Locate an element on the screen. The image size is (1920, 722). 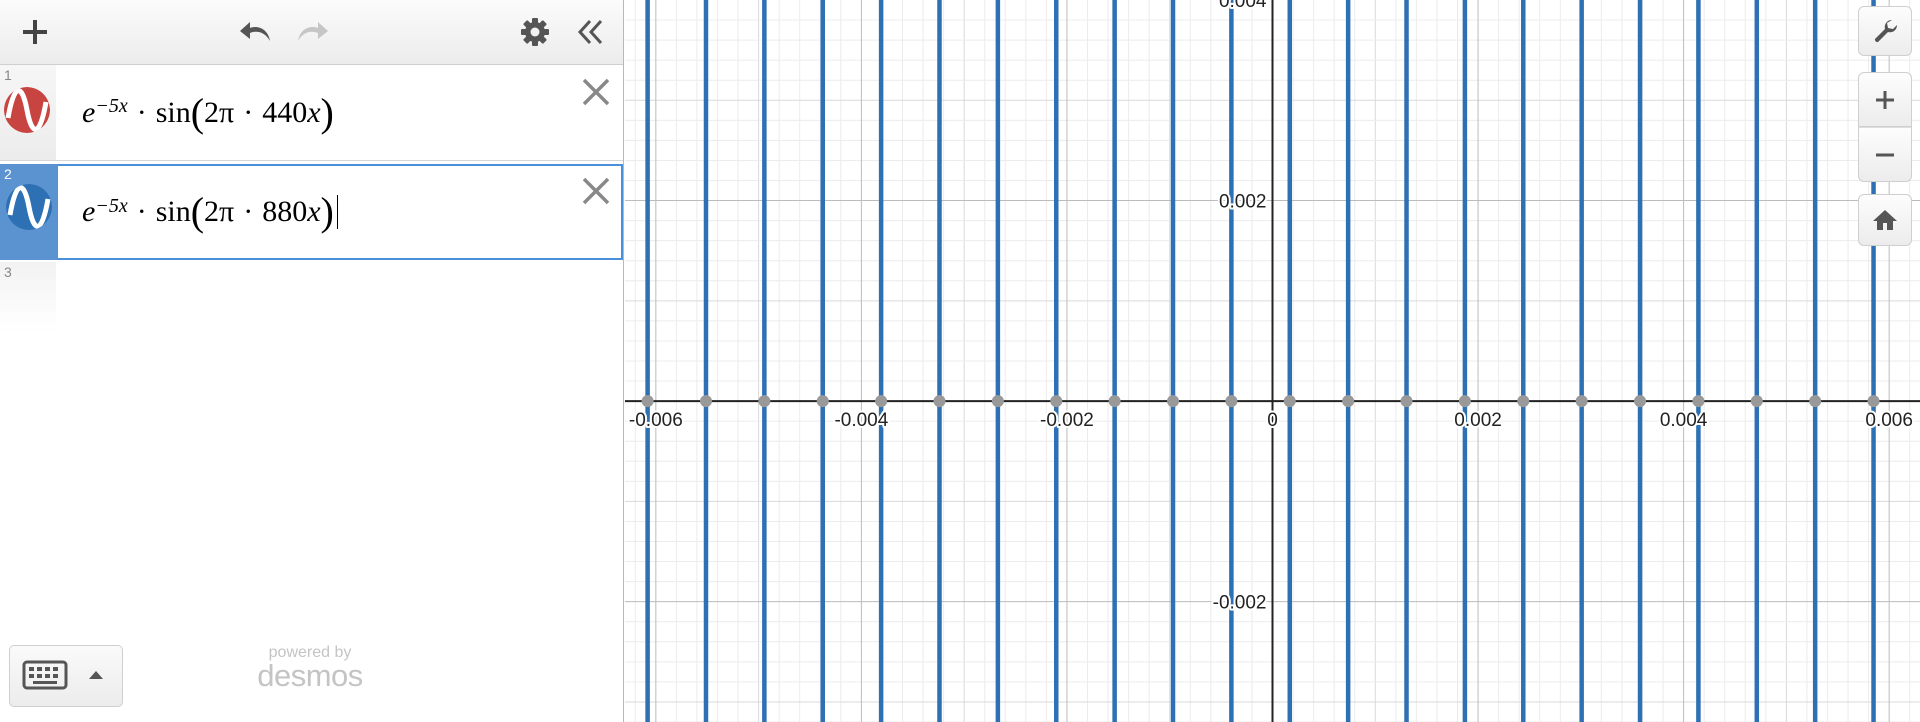
powered-by-desmos: powered by desmos is located at coordinates (310, 668).